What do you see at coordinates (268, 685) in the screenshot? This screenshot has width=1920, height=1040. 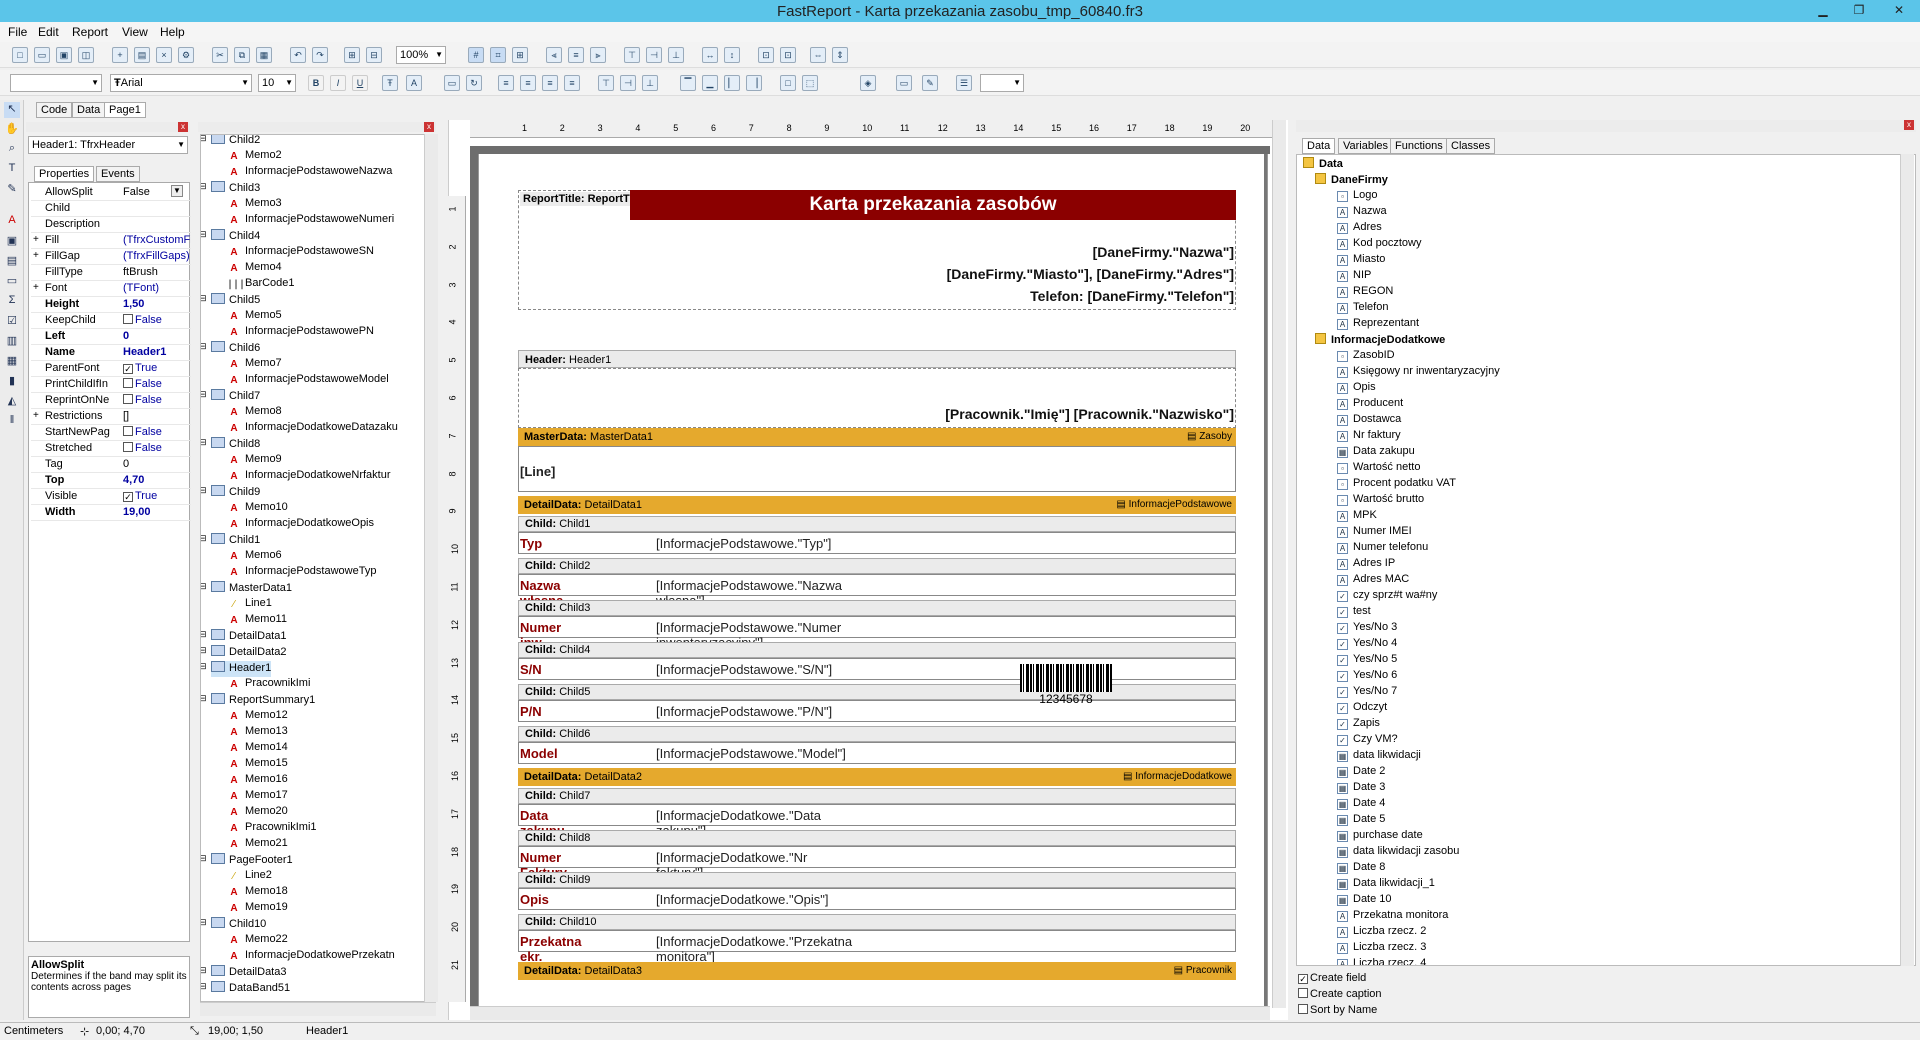 I see `tree-object-node: A PracownikImi` at bounding box center [268, 685].